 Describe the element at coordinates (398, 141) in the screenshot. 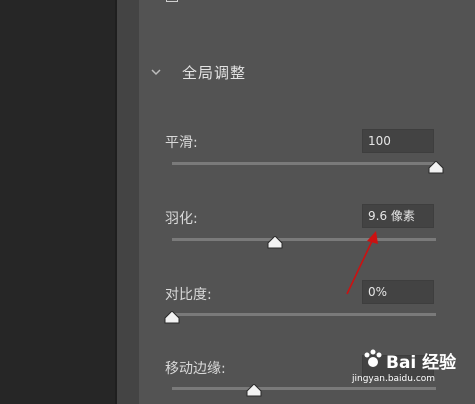

I see `smooth-input: 100` at that location.